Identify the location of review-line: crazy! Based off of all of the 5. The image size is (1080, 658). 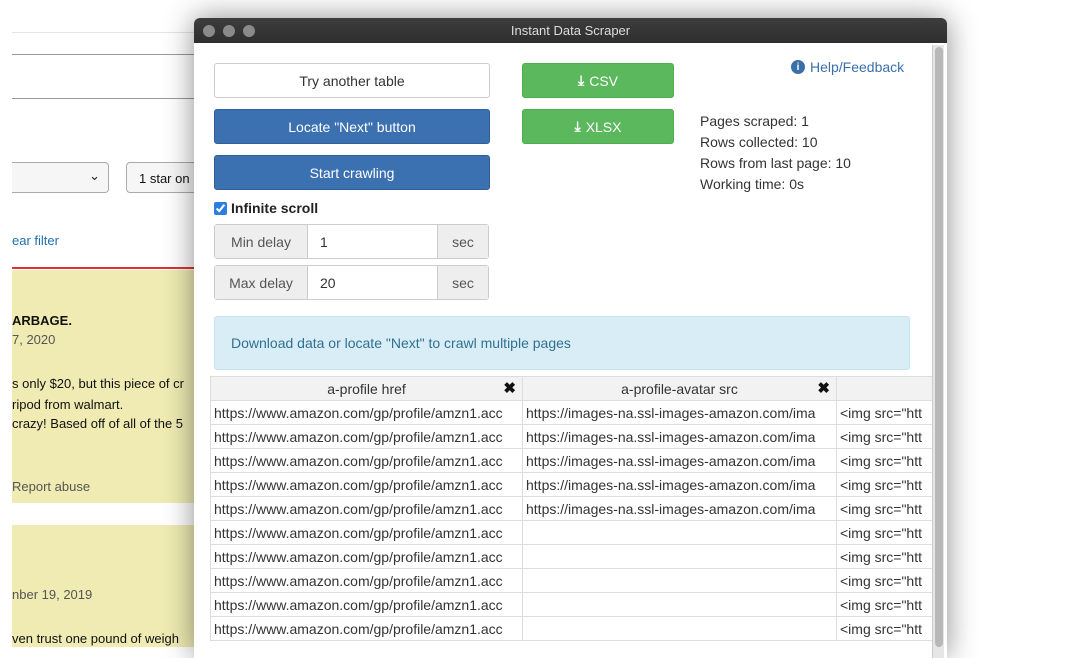
(98, 423).